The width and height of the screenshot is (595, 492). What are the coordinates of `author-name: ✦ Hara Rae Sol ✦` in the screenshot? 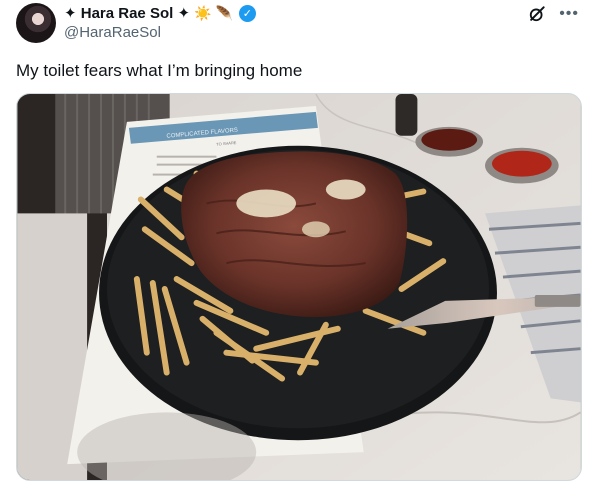 It's located at (127, 13).